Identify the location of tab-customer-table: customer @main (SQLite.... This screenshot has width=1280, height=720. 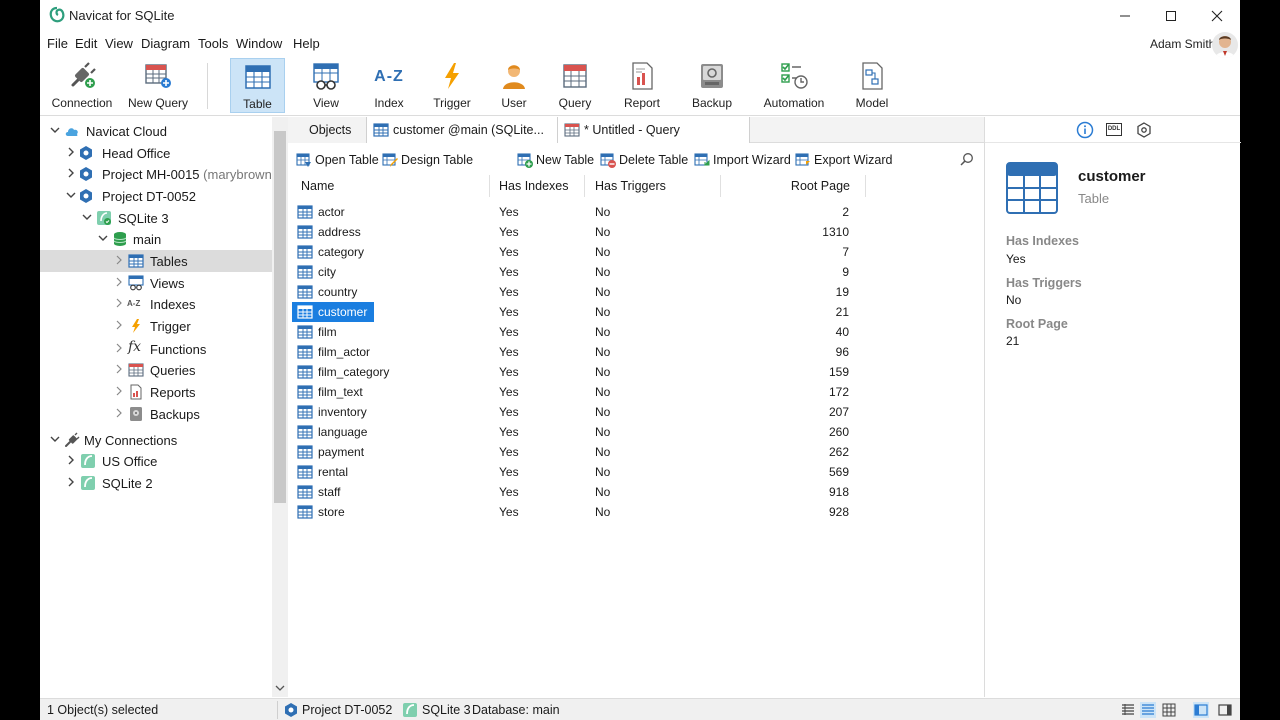
(462, 130).